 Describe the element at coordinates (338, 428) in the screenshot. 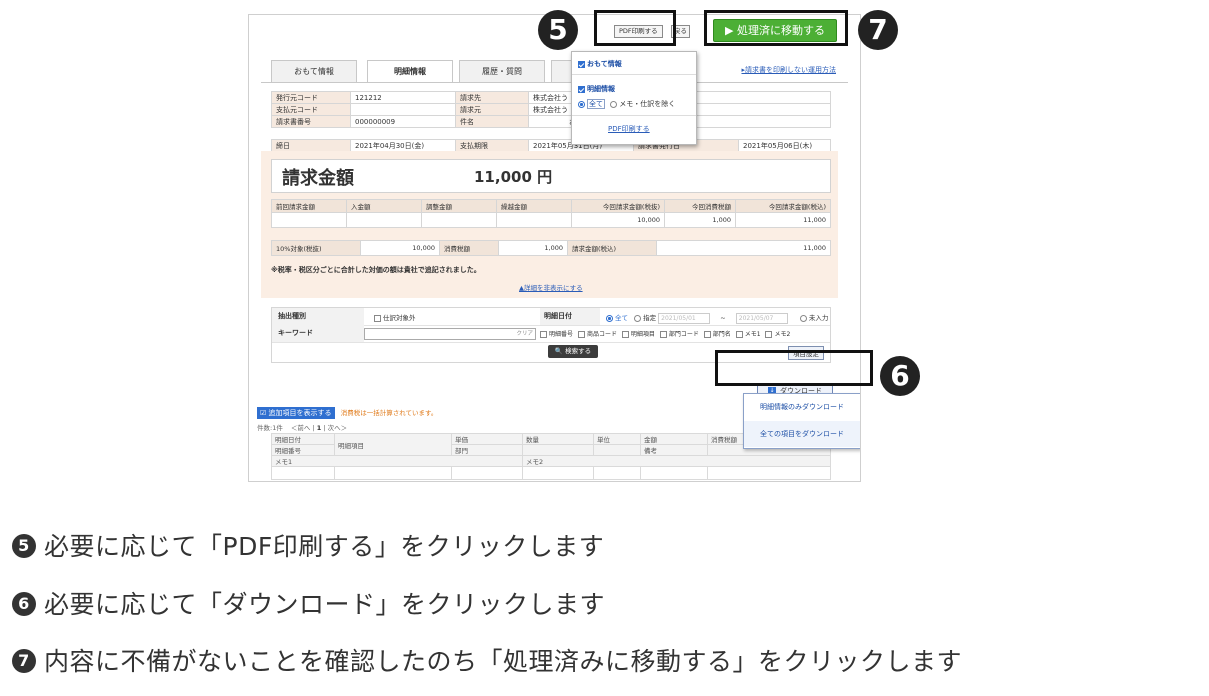

I see `next-page-link: 次へ＞` at that location.